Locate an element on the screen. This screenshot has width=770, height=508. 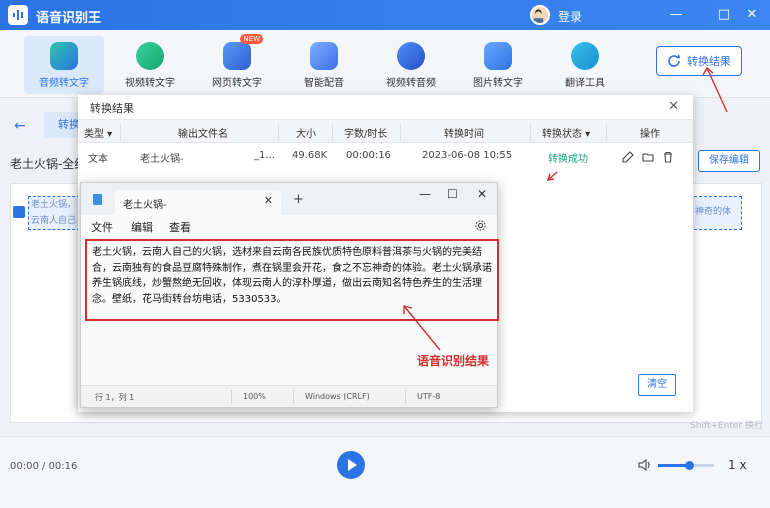
tab-close-icon: ✕ is located at coordinates (268, 200).